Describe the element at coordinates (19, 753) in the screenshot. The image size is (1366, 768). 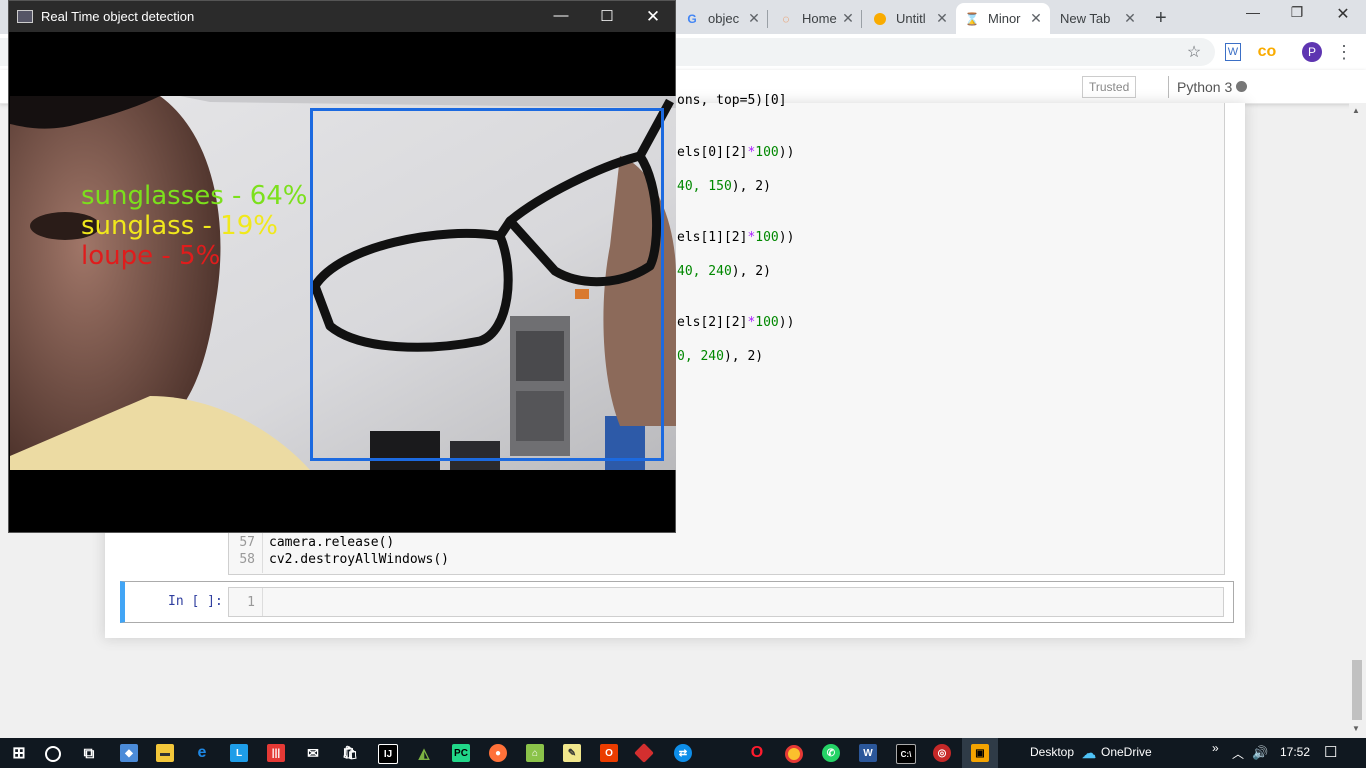
I see `windows-start-icon: ⊞` at that location.